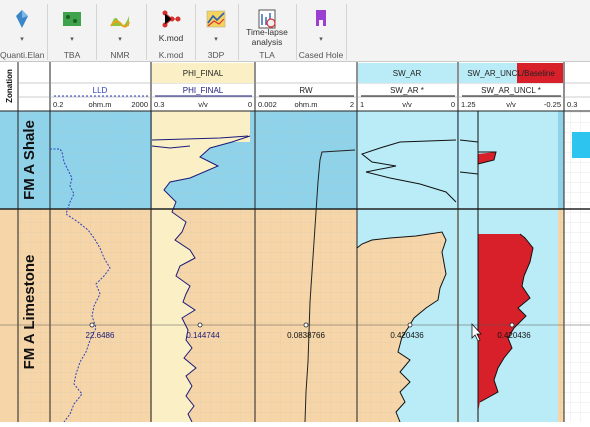 The width and height of the screenshot is (590, 427). Describe the element at coordinates (120, 22) in the screenshot. I see `nmr-icon` at that location.